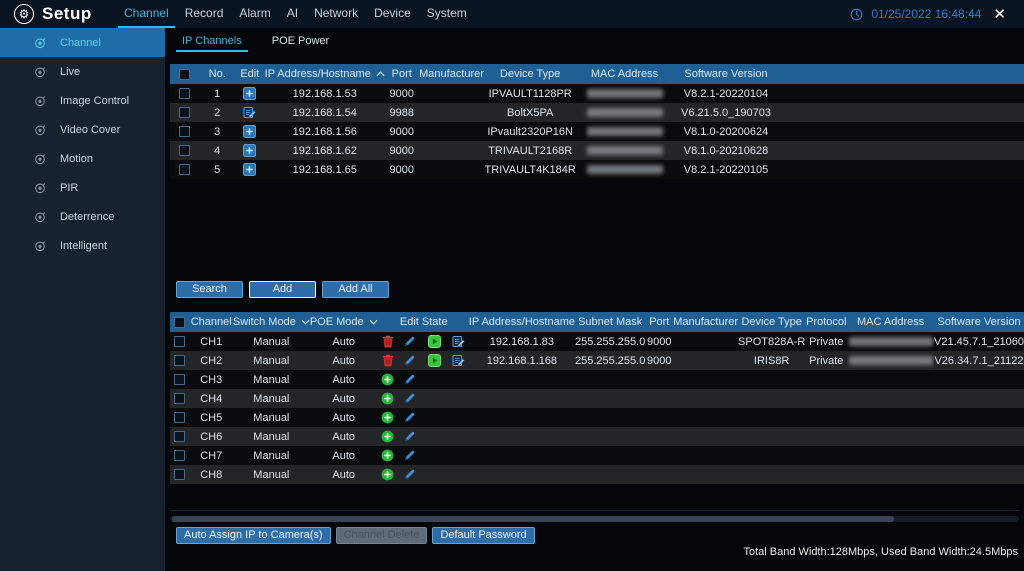 The image size is (1024, 571). I want to click on horizontal-scrollbar-thumb, so click(533, 519).